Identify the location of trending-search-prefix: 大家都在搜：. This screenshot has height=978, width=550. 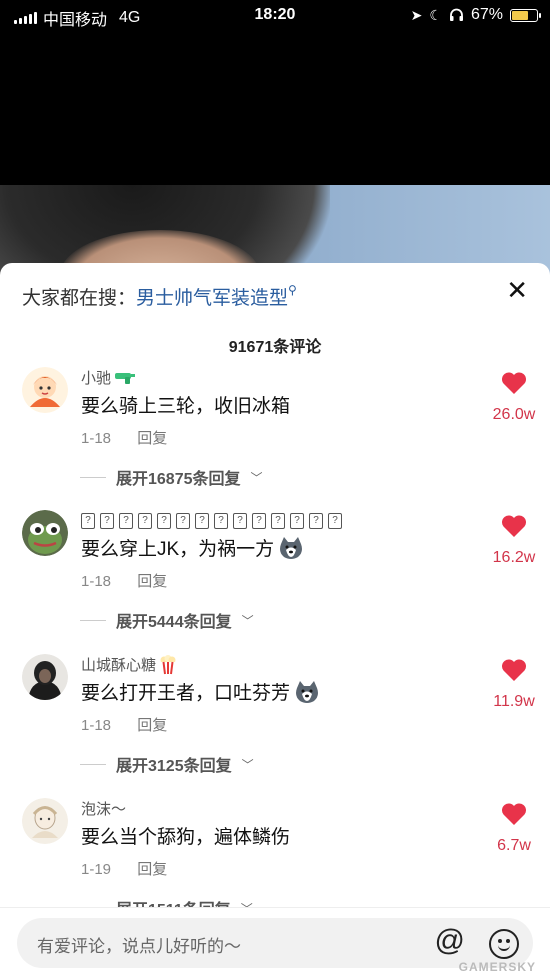
(79, 298).